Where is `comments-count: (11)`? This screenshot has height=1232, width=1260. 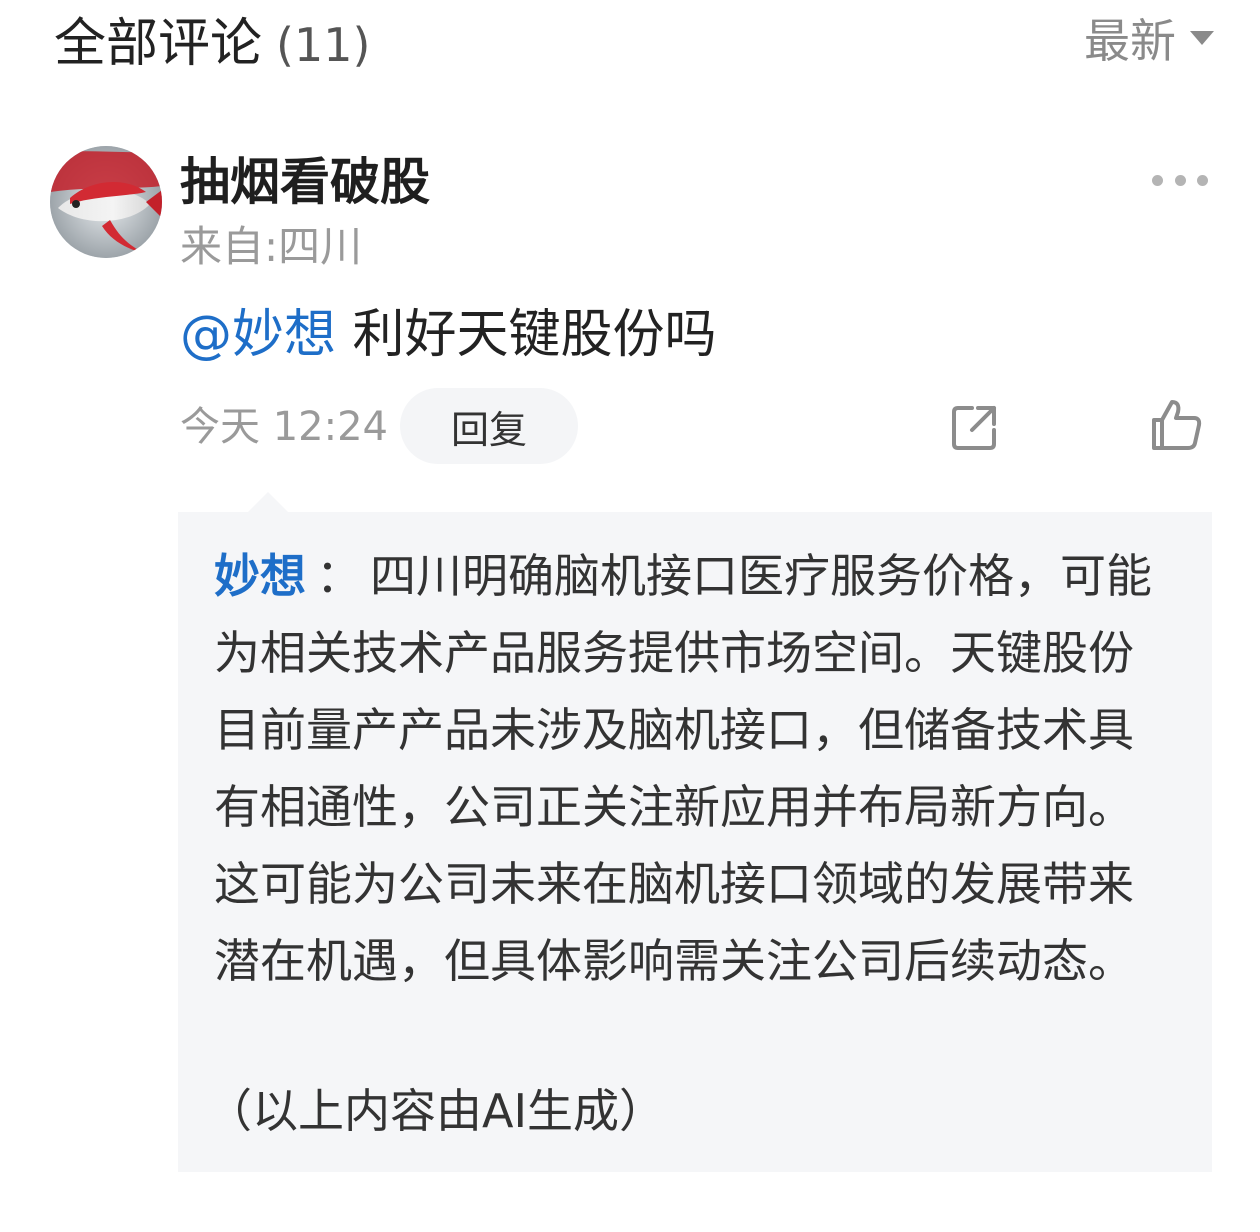 comments-count: (11) is located at coordinates (323, 45).